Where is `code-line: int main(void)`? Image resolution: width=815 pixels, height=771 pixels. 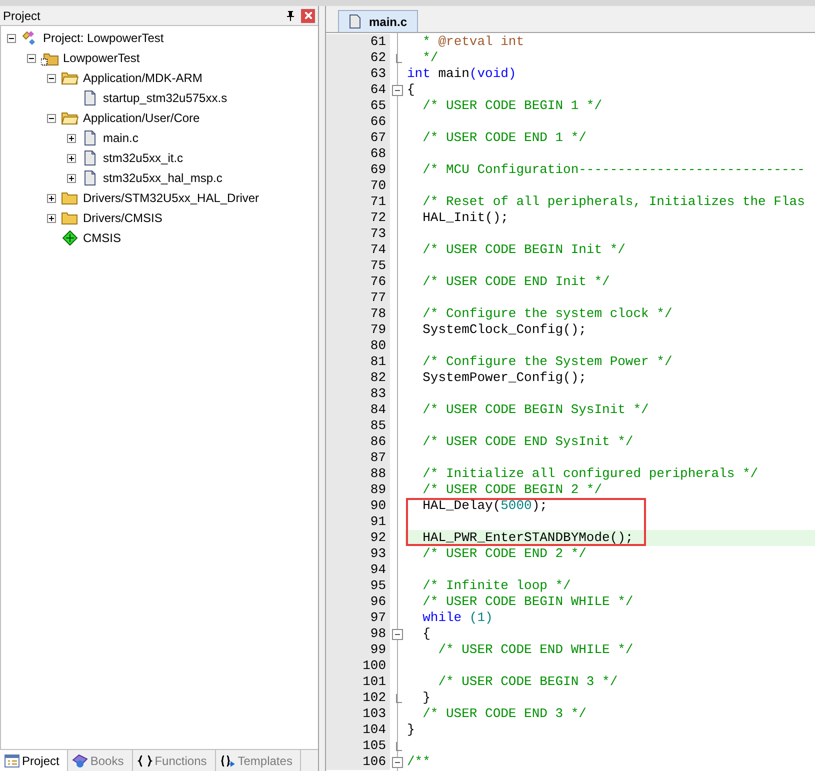 code-line: int main(void) is located at coordinates (461, 73).